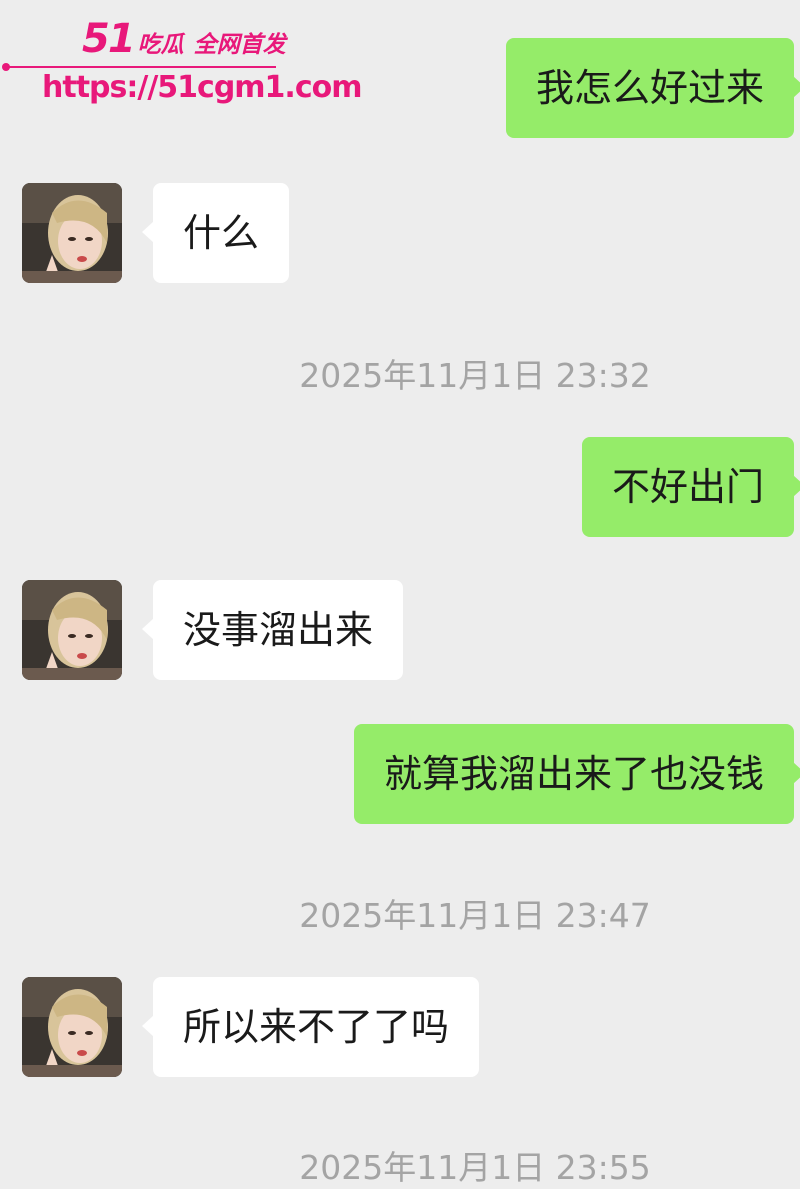 Image resolution: width=800 pixels, height=1189 pixels. What do you see at coordinates (652, 88) in the screenshot?
I see `message-bubble-outgoing: 我怎么好过来` at bounding box center [652, 88].